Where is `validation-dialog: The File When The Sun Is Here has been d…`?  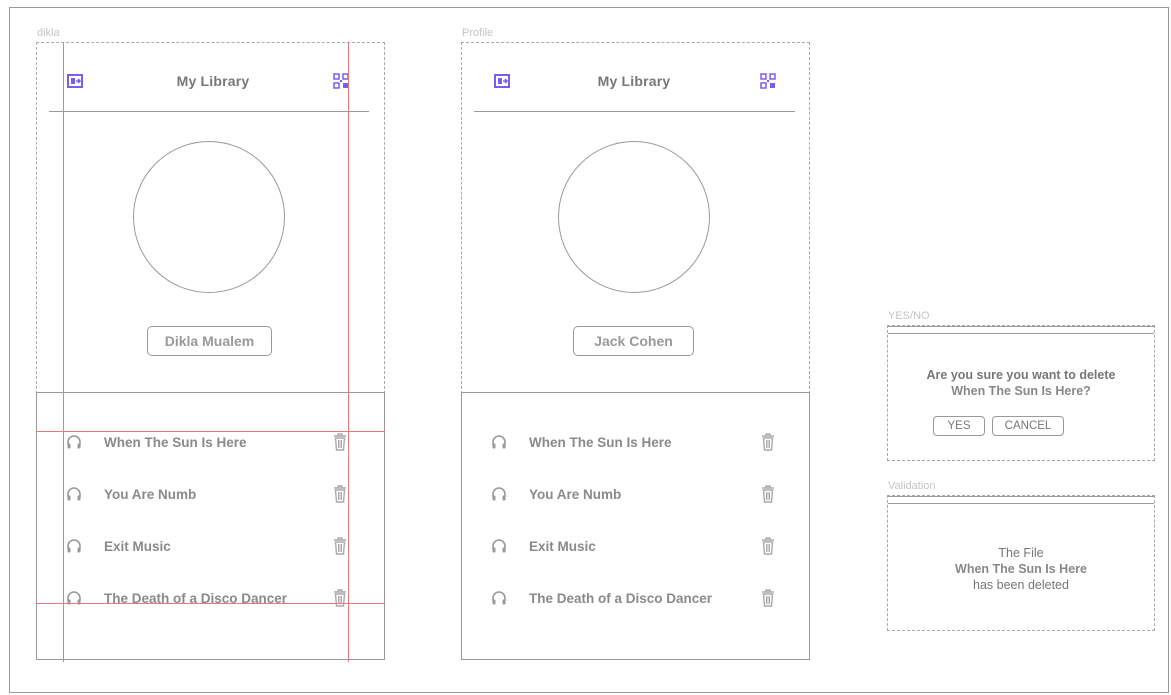
validation-dialog: The File When The Sun Is Here has been d… is located at coordinates (1021, 563).